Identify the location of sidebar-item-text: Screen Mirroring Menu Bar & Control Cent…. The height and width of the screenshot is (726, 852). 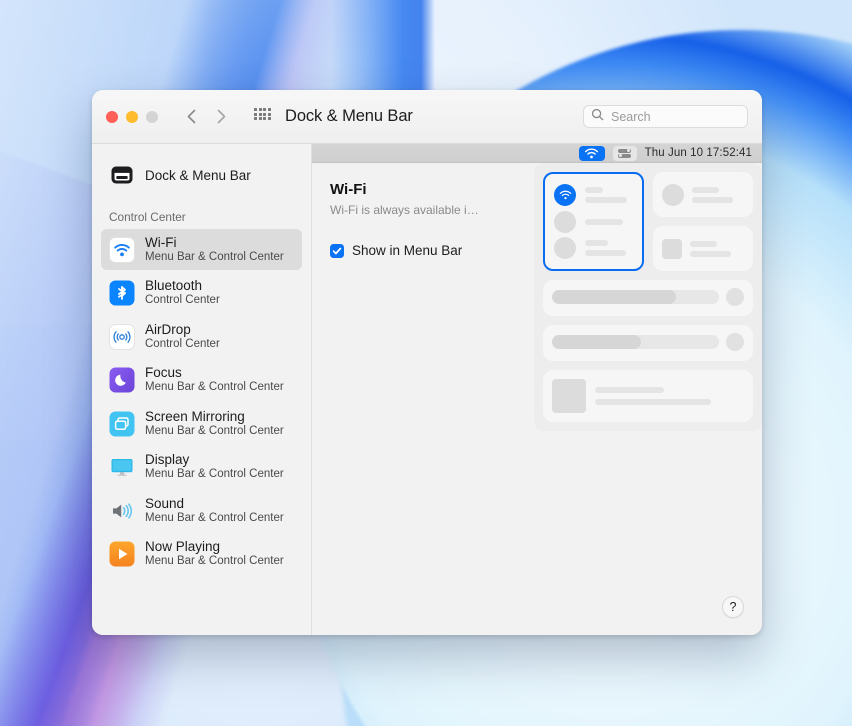
(214, 423).